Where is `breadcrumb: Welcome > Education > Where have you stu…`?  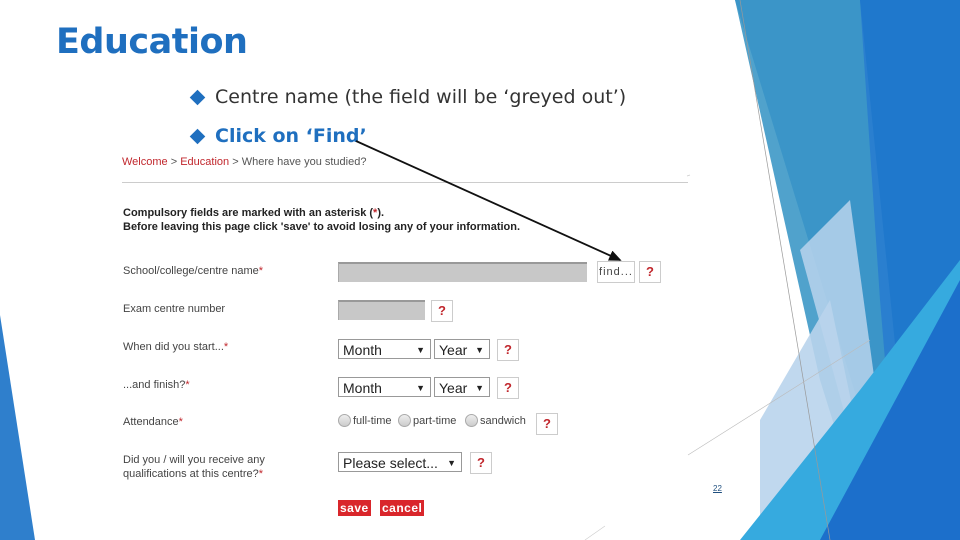
breadcrumb: Welcome > Education > Where have you stu… is located at coordinates (244, 162).